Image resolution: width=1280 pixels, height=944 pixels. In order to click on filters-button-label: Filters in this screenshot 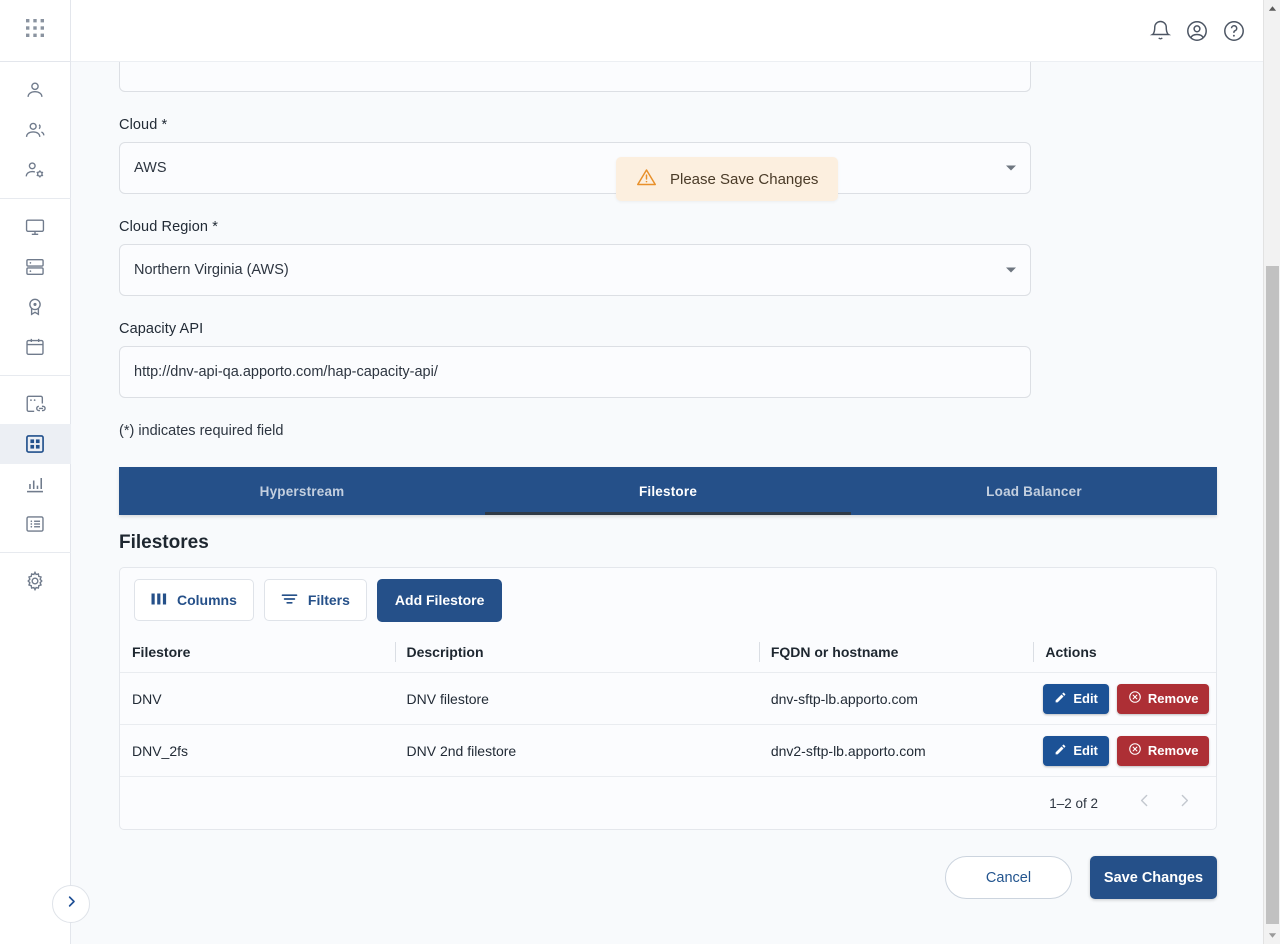, I will do `click(328, 600)`.